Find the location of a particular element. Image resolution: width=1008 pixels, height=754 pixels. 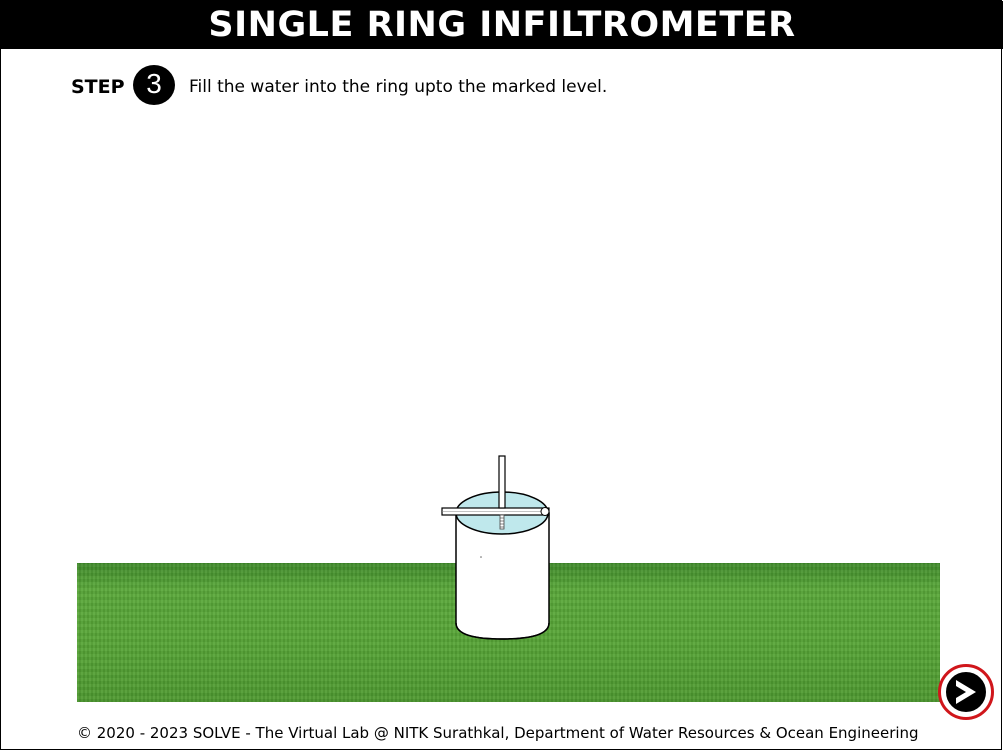

next-arrow-icon is located at coordinates (966, 692).